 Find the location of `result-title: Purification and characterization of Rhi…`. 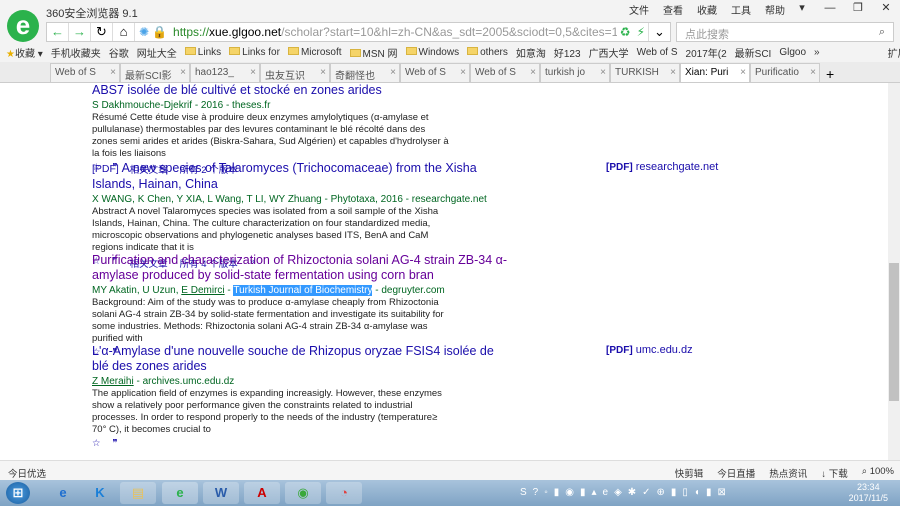

result-title: Purification and characterization of Rhi… is located at coordinates (302, 268).